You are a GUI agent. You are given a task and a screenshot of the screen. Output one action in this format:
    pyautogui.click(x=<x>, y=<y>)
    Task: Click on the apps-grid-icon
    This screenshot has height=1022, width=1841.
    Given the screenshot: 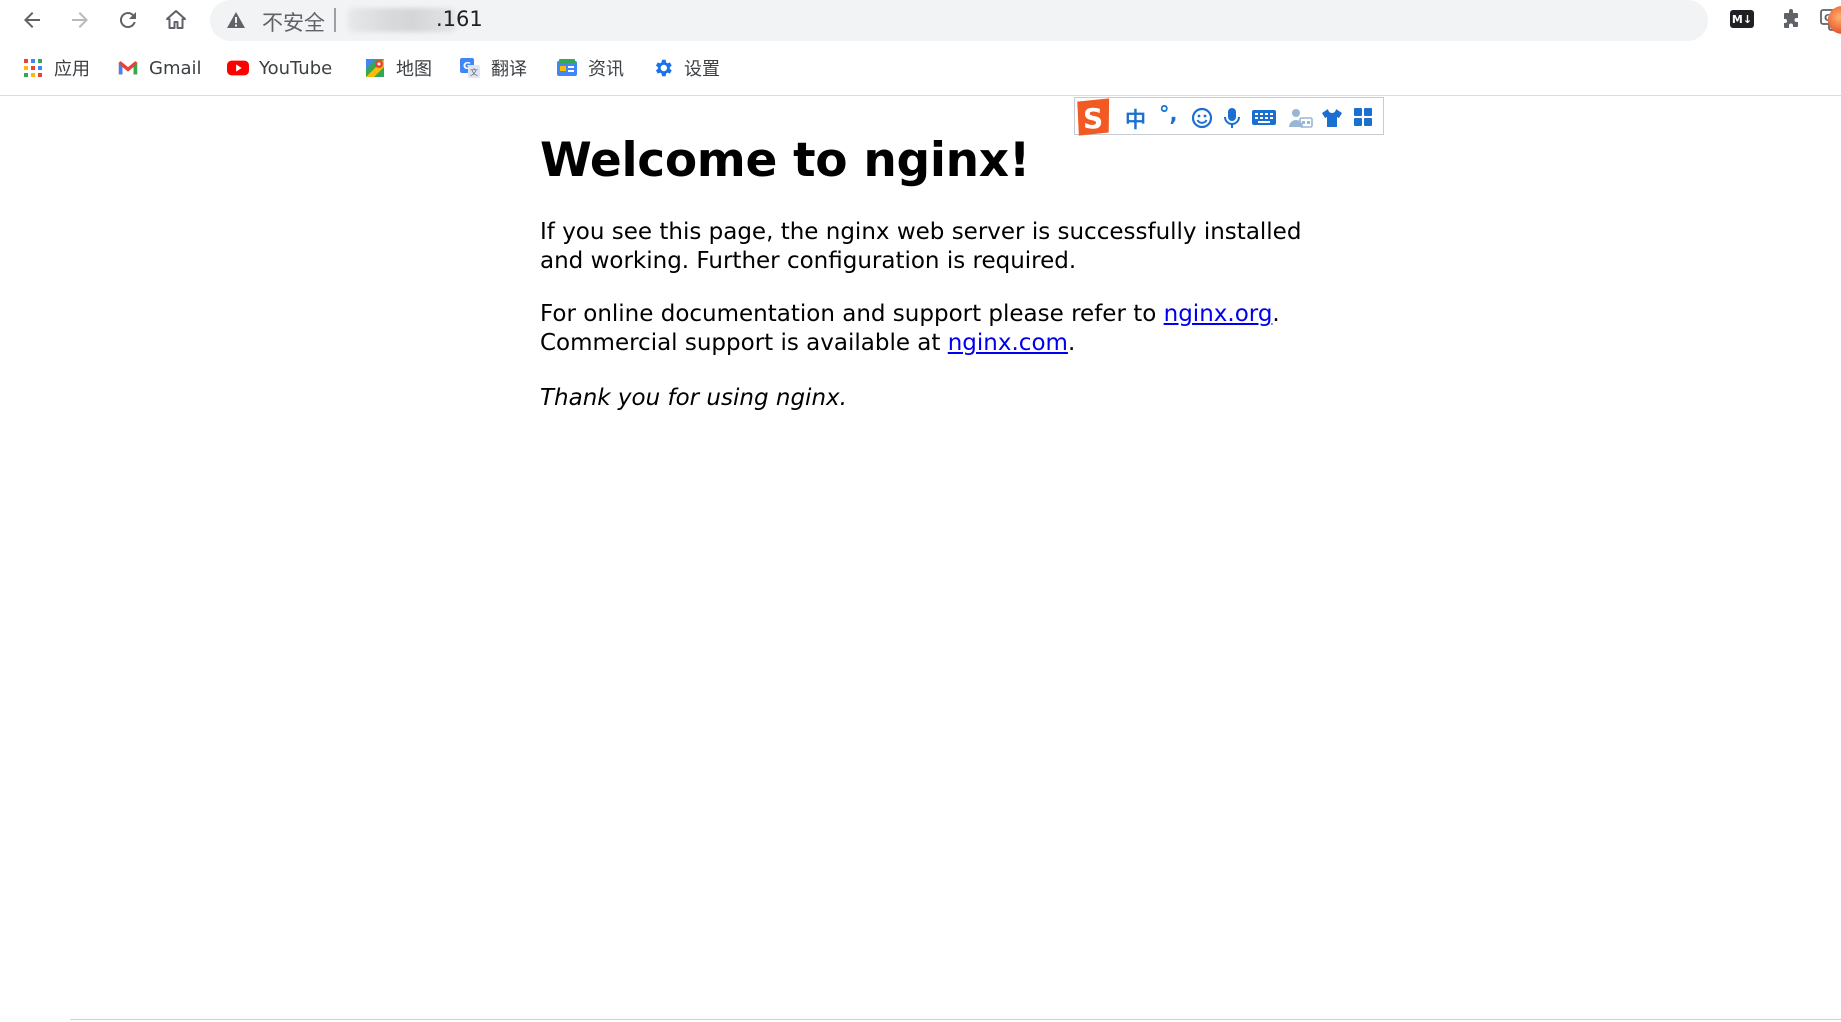 What is the action you would take?
    pyautogui.click(x=33, y=68)
    